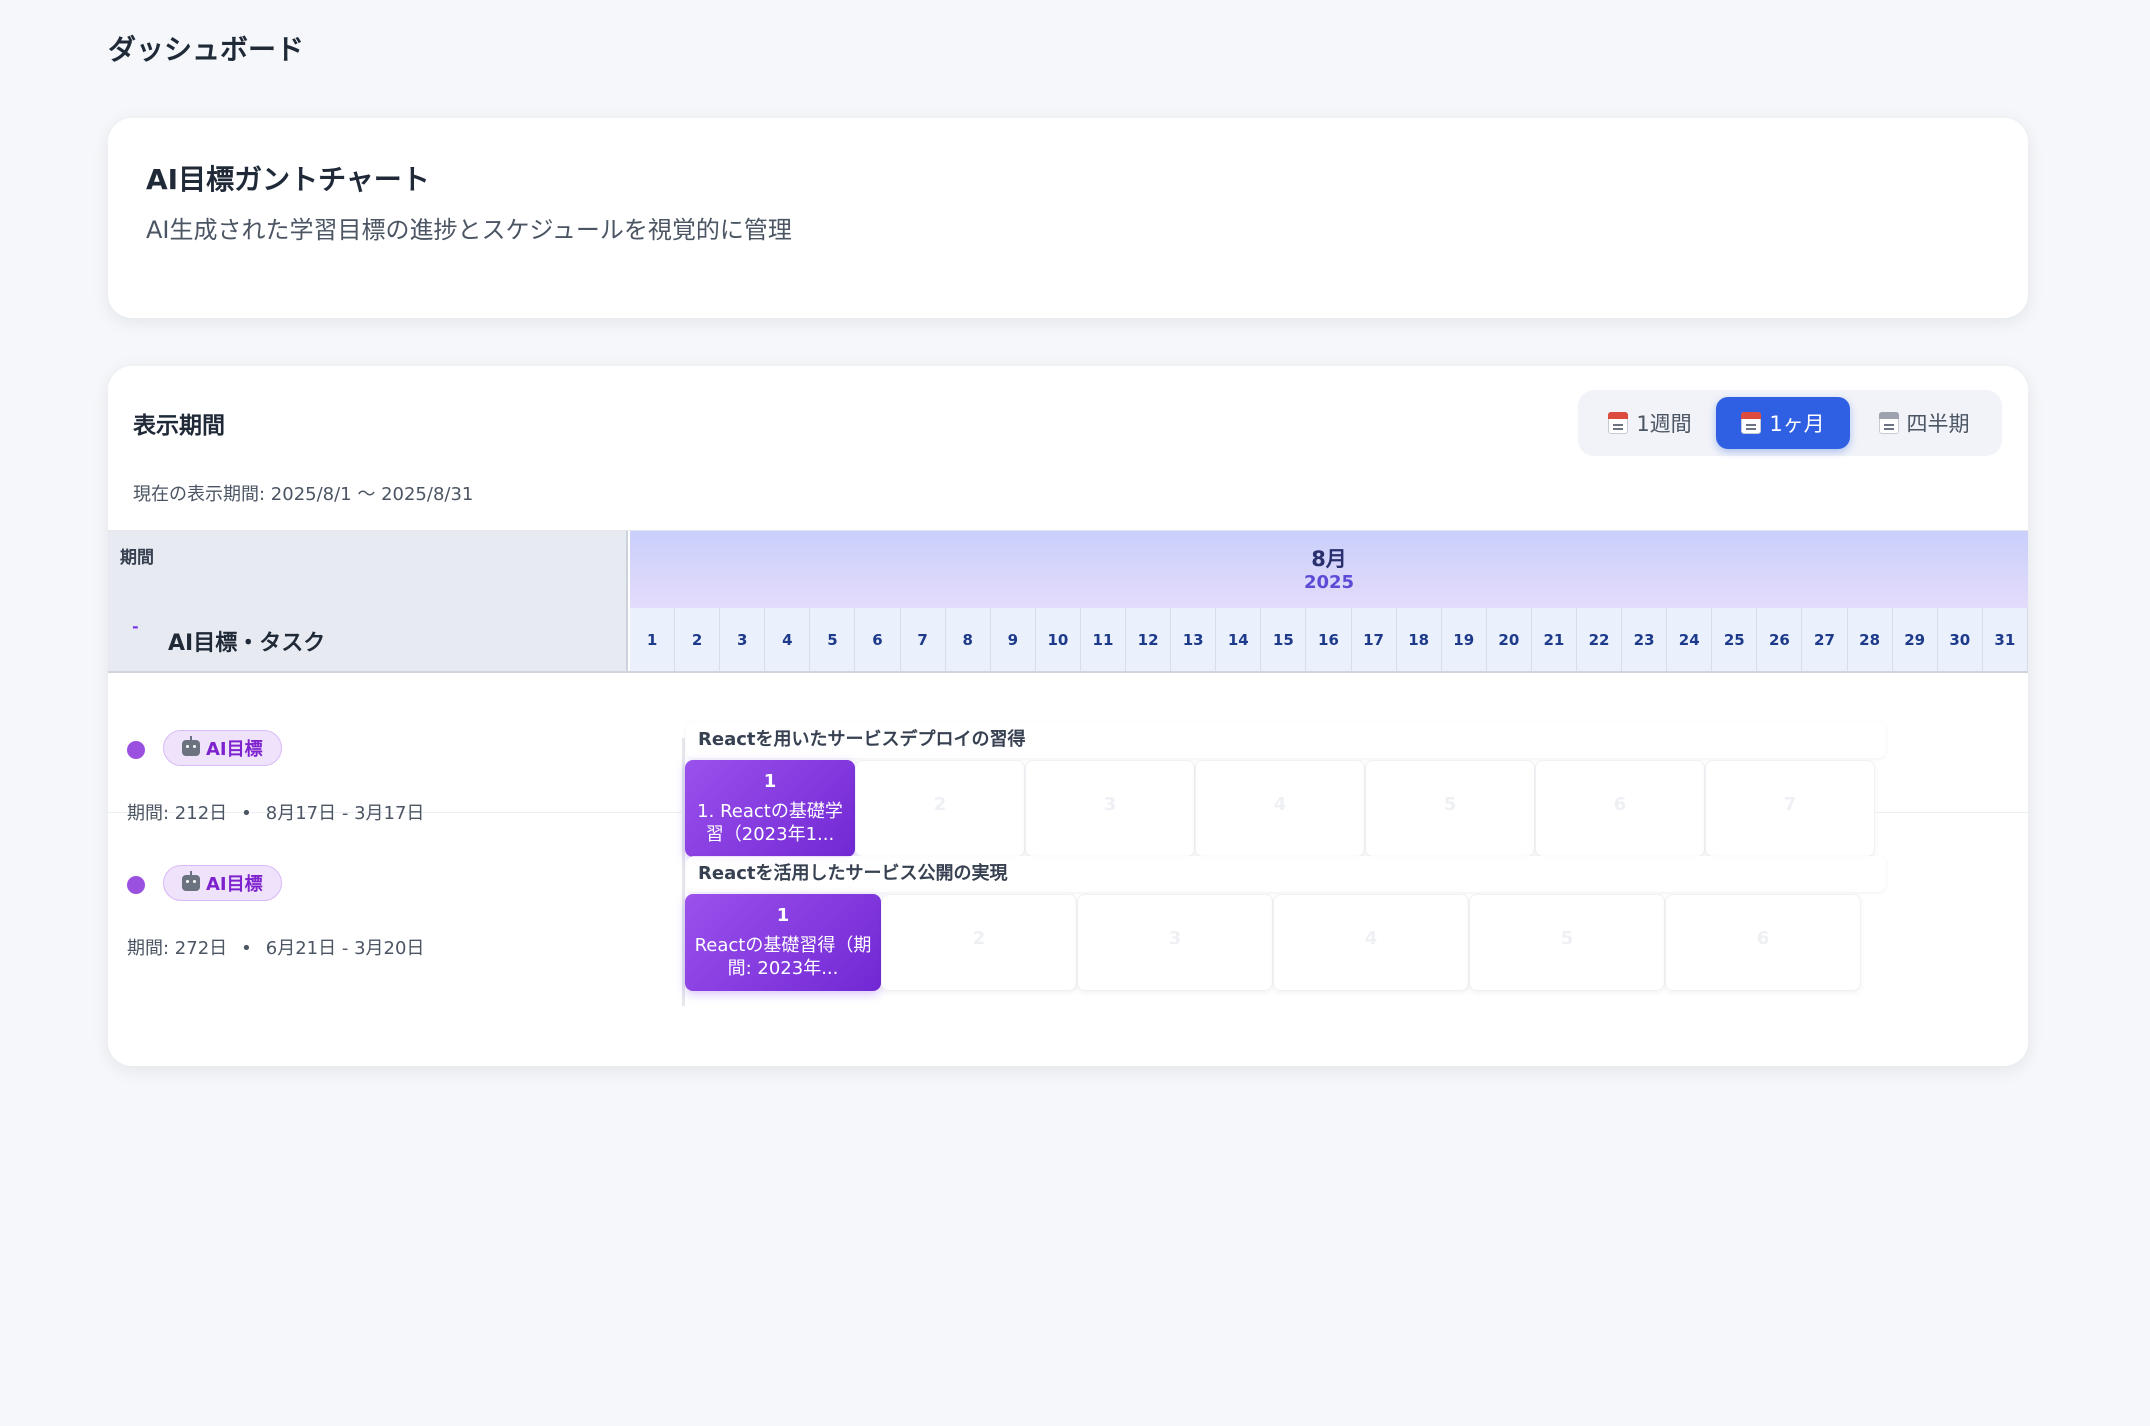 Image resolution: width=2150 pixels, height=1426 pixels. I want to click on view-month-label: 1ヶ月, so click(1797, 424).